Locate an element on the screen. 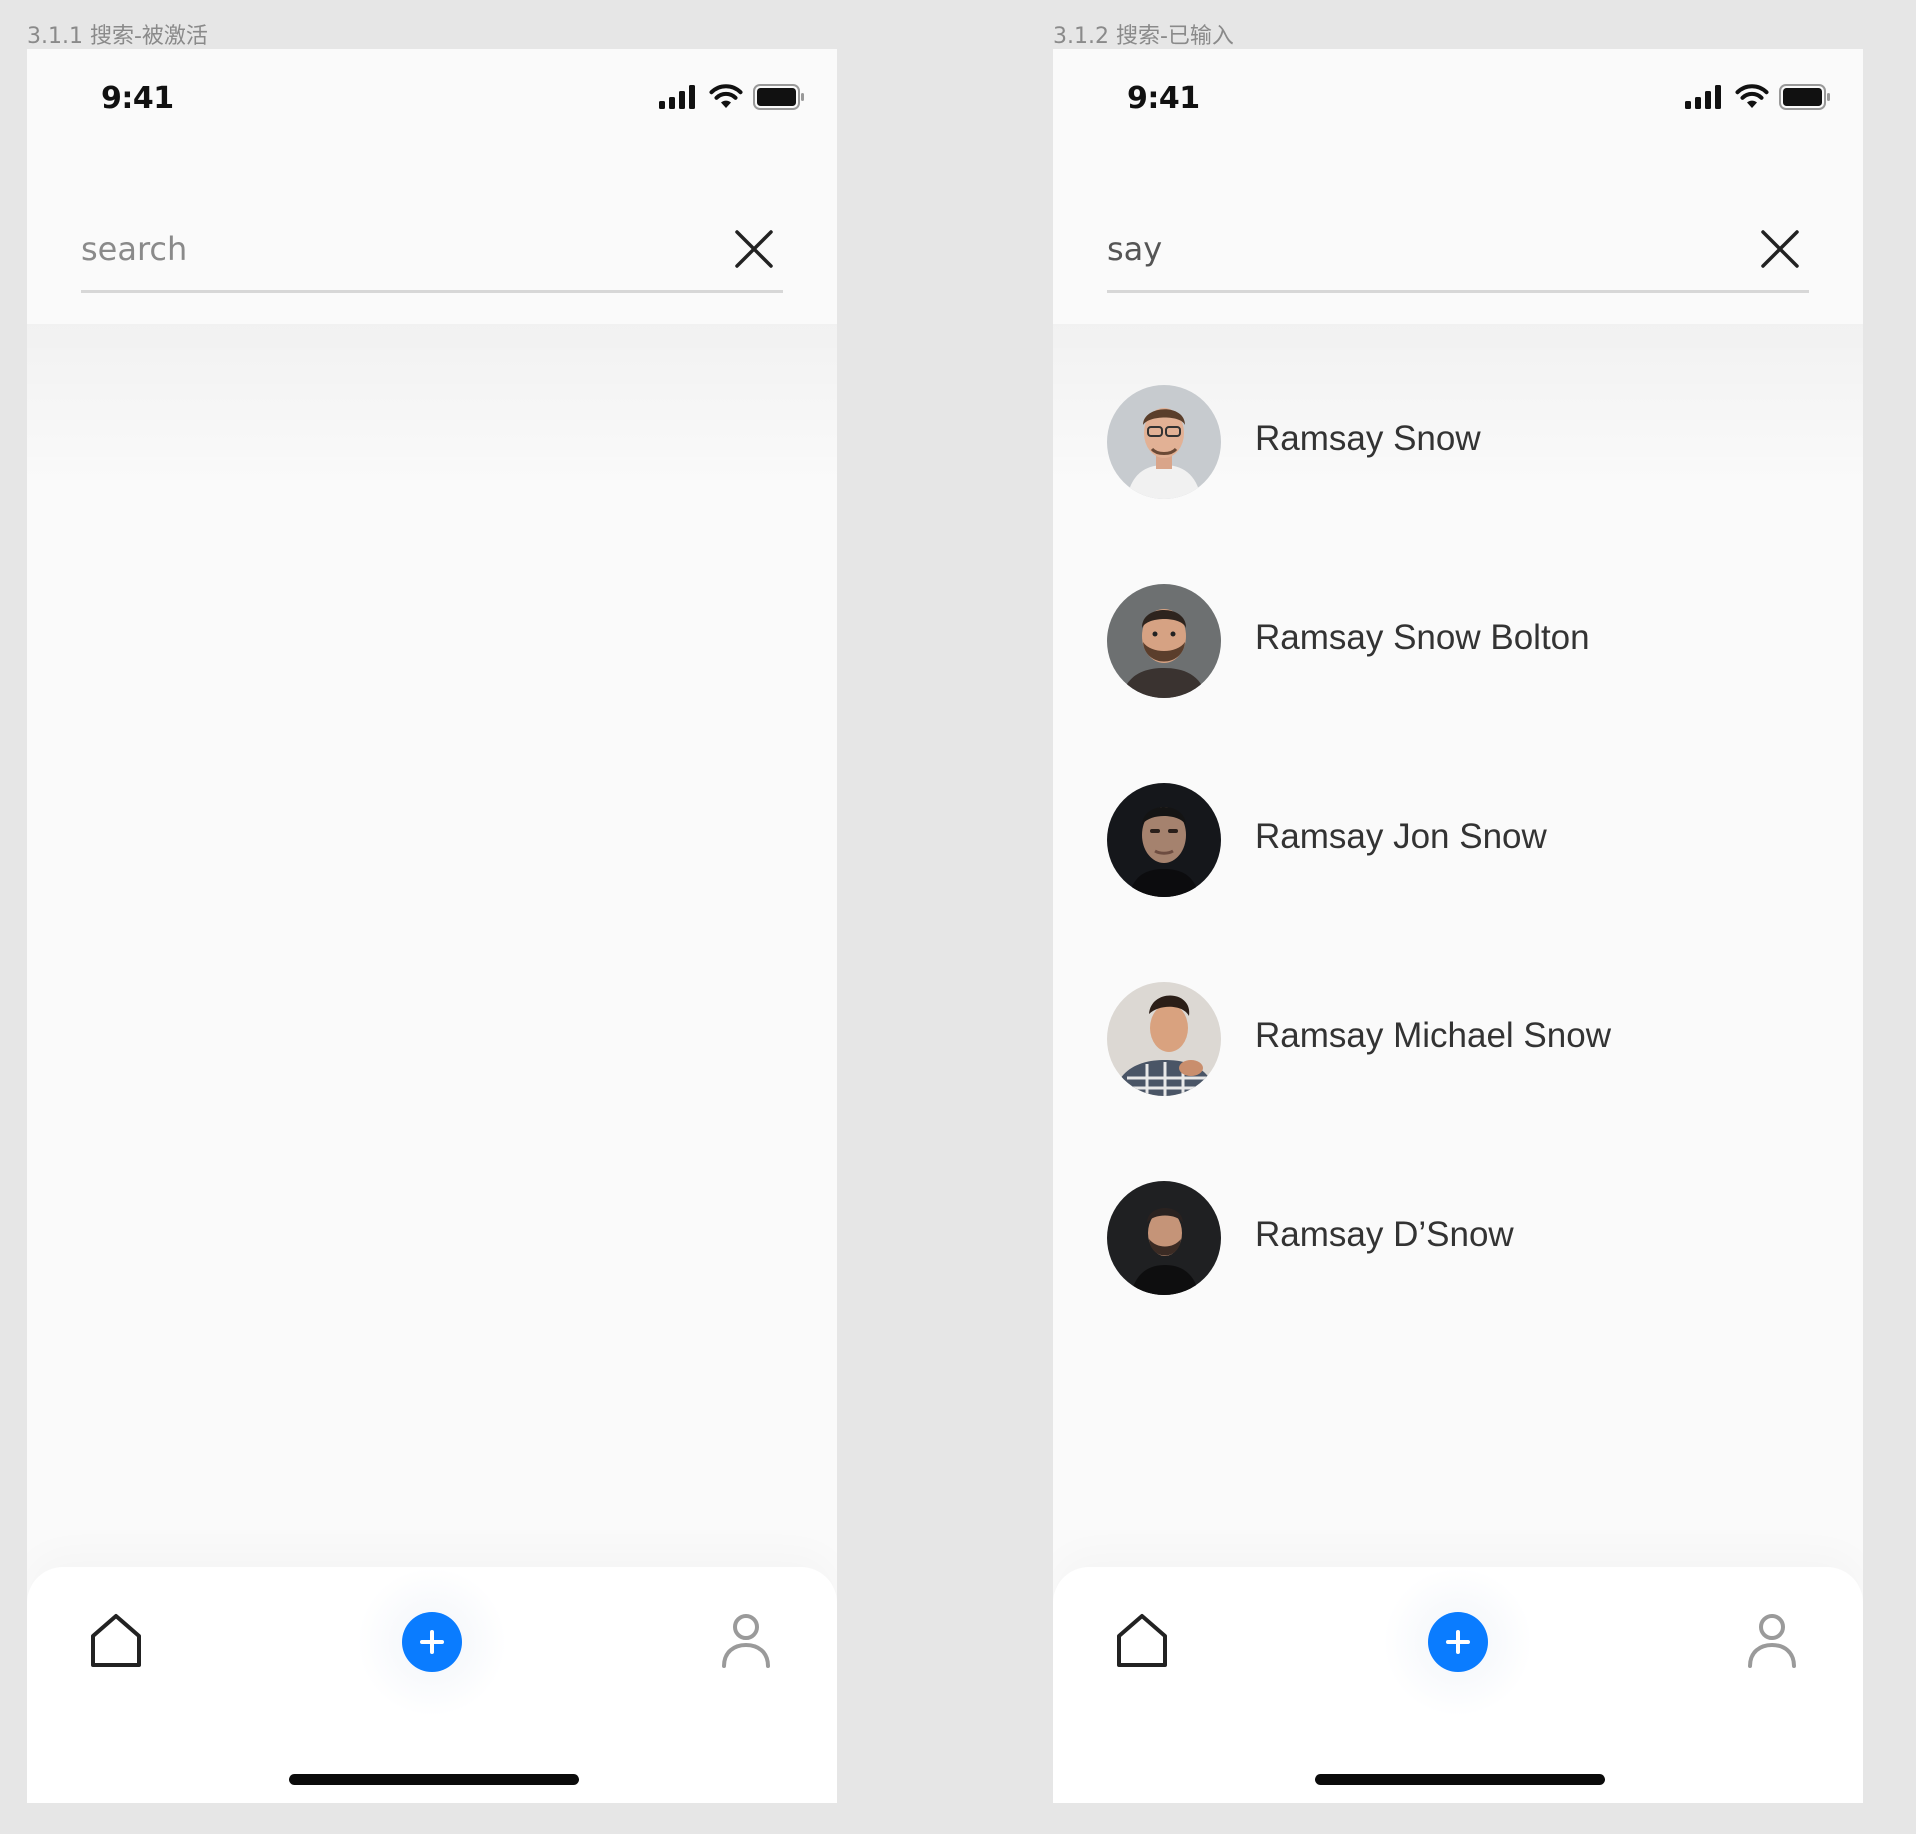 The height and width of the screenshot is (1834, 1916). result-name: Ramsay Snow is located at coordinates (1368, 438).